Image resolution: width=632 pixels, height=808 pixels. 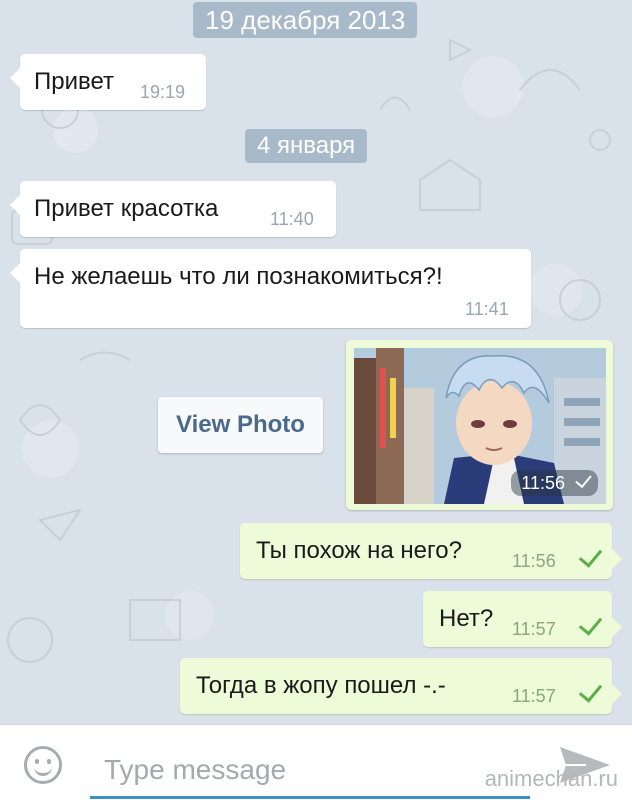 I want to click on message-bubble-outgoing: Нет? 11:57, so click(x=522, y=619).